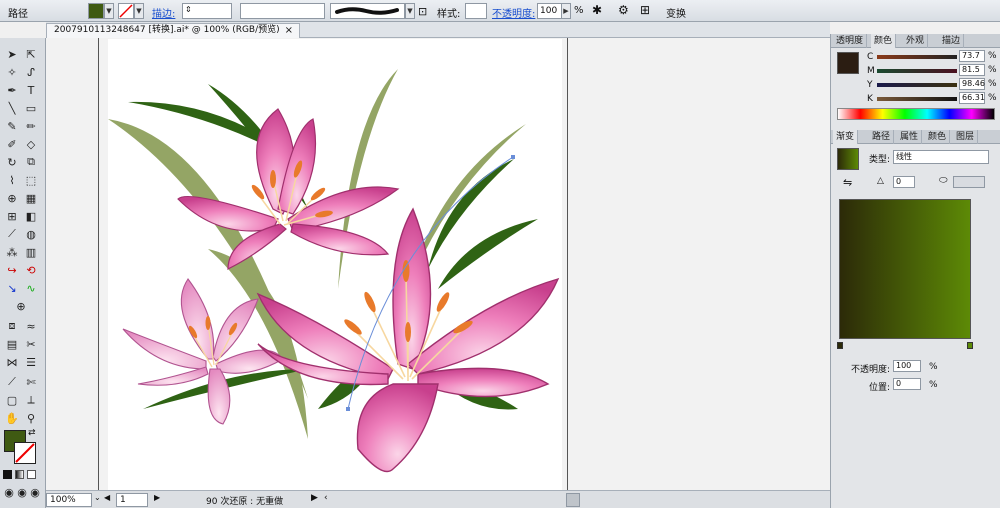 The width and height of the screenshot is (1000, 508). Describe the element at coordinates (31, 382) in the screenshot. I see `scissors-tool-icon: ✄` at that location.